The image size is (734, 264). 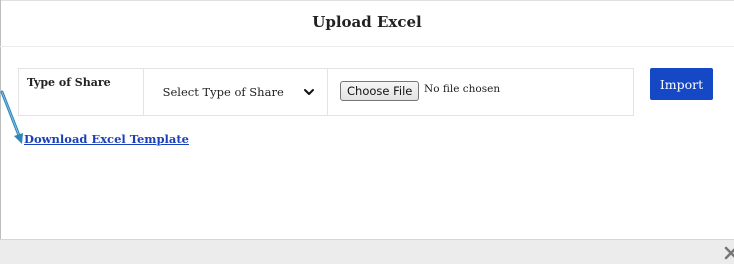 I want to click on download-excel-template-link: Download Excel Template, so click(x=106, y=139).